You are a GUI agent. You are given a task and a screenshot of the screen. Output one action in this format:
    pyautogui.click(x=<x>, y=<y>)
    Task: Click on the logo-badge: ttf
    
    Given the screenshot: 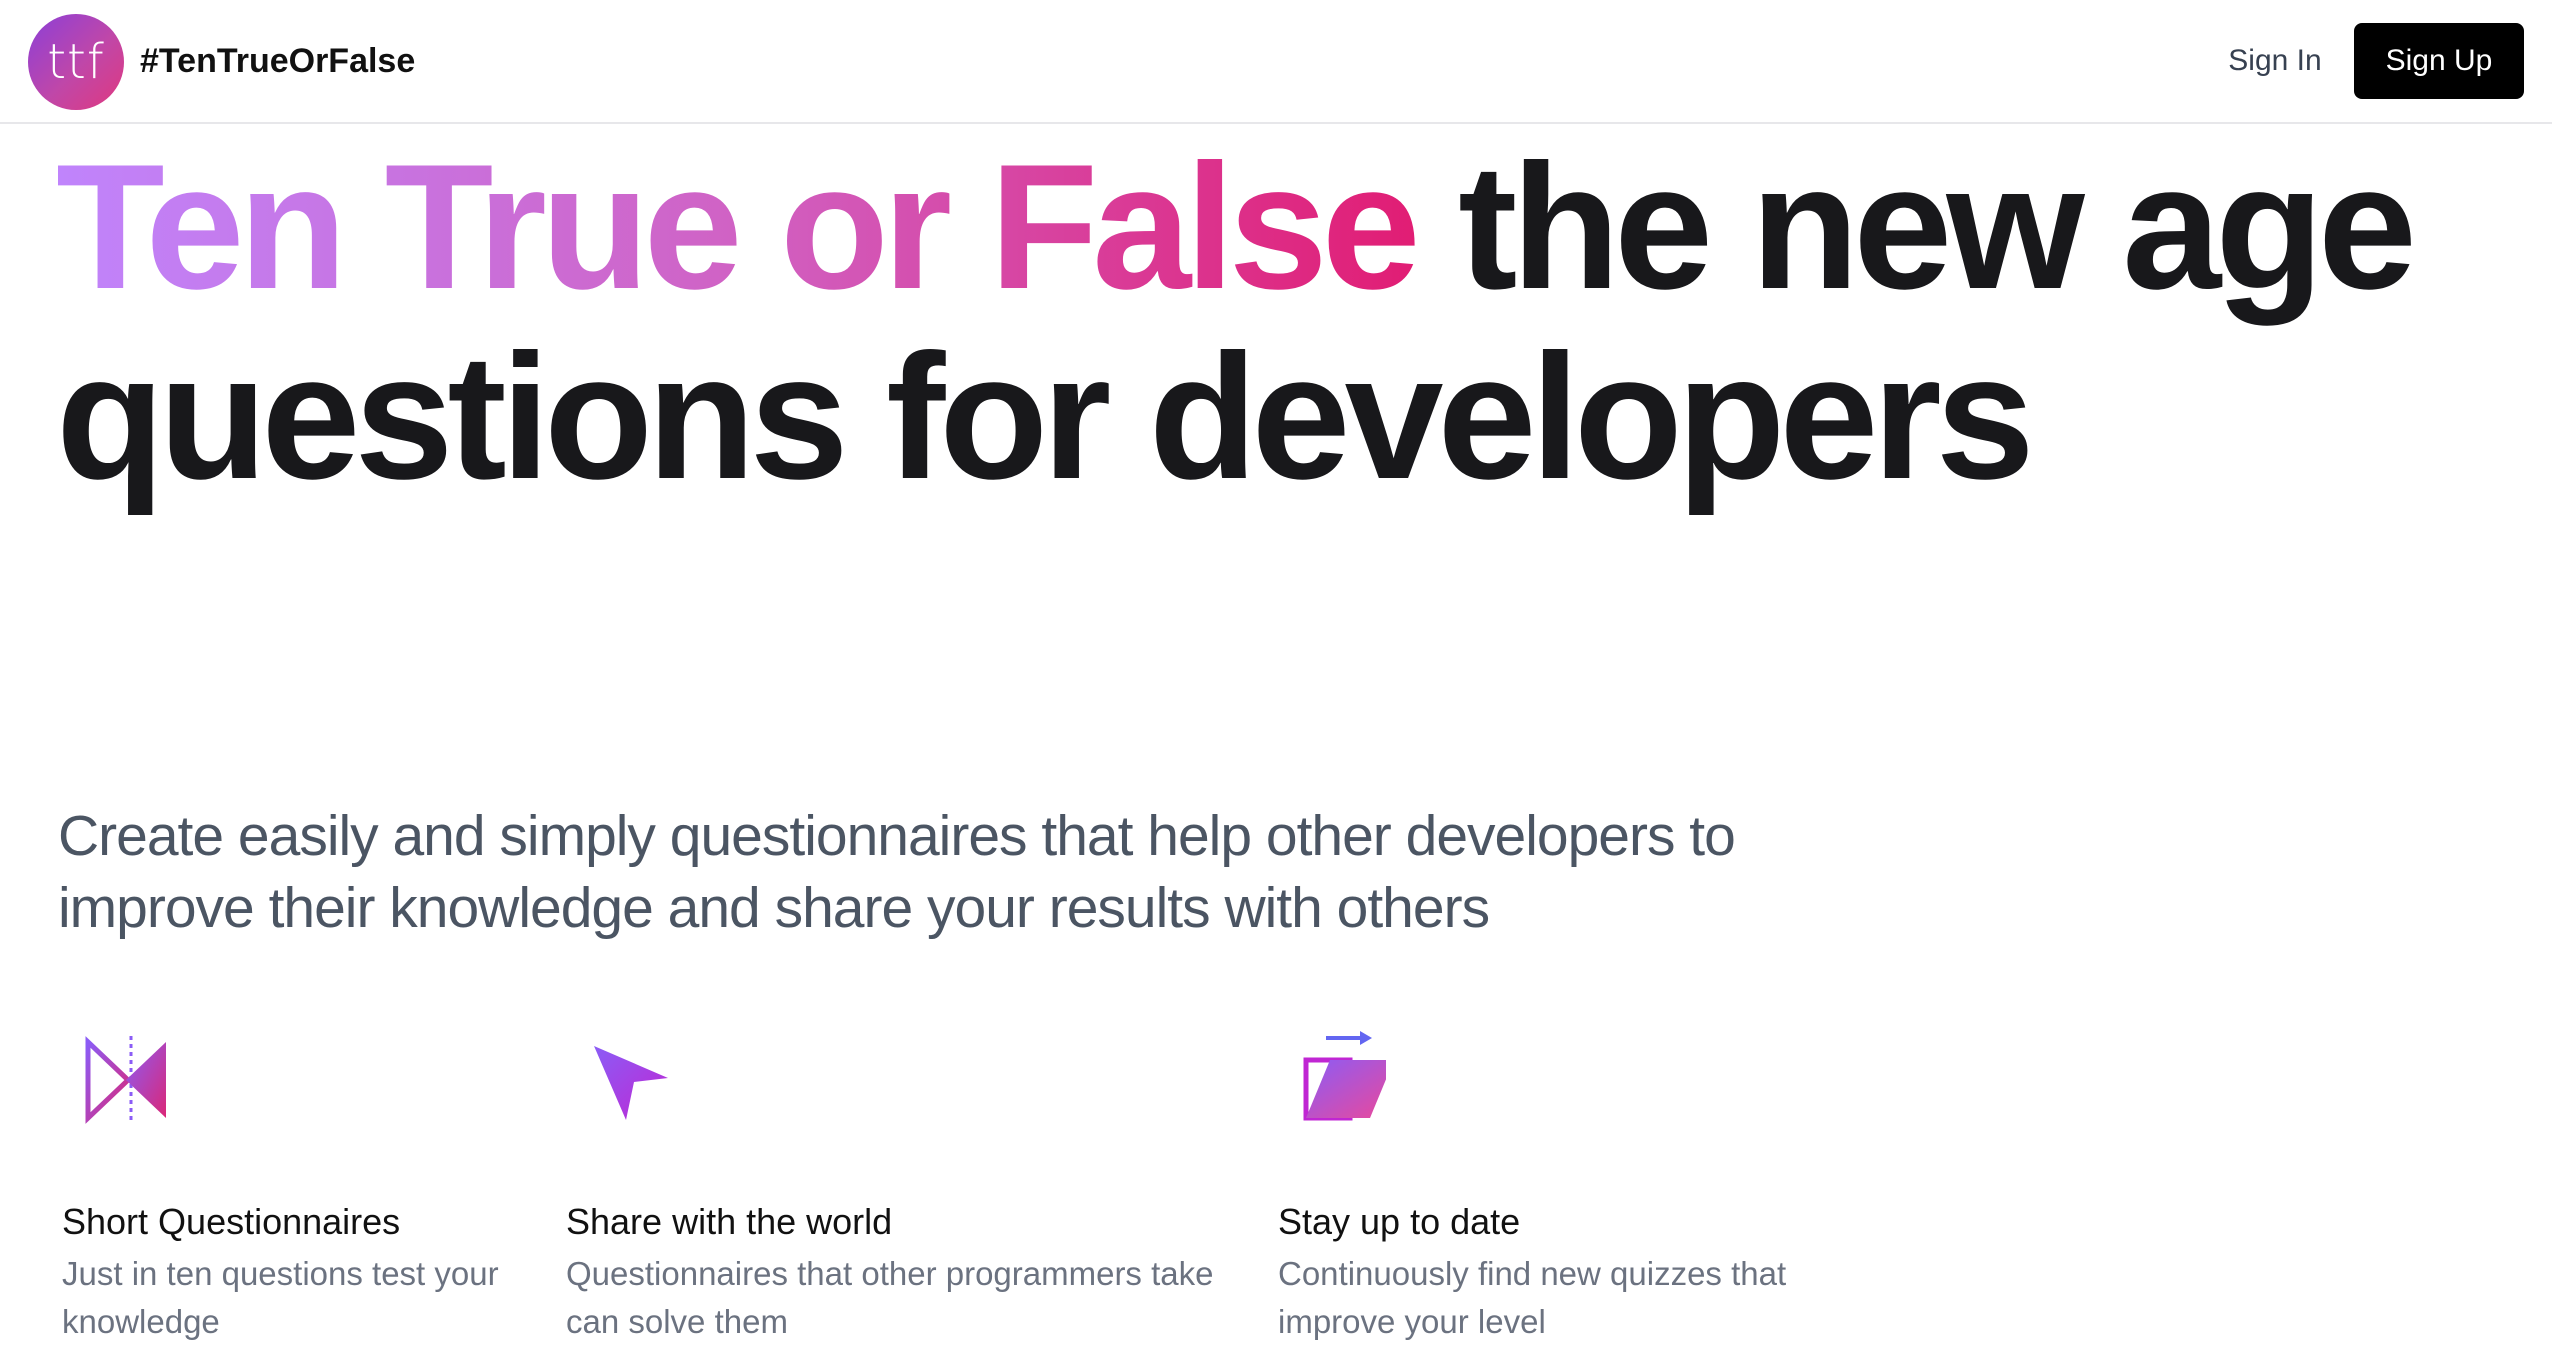 What is the action you would take?
    pyautogui.click(x=76, y=62)
    